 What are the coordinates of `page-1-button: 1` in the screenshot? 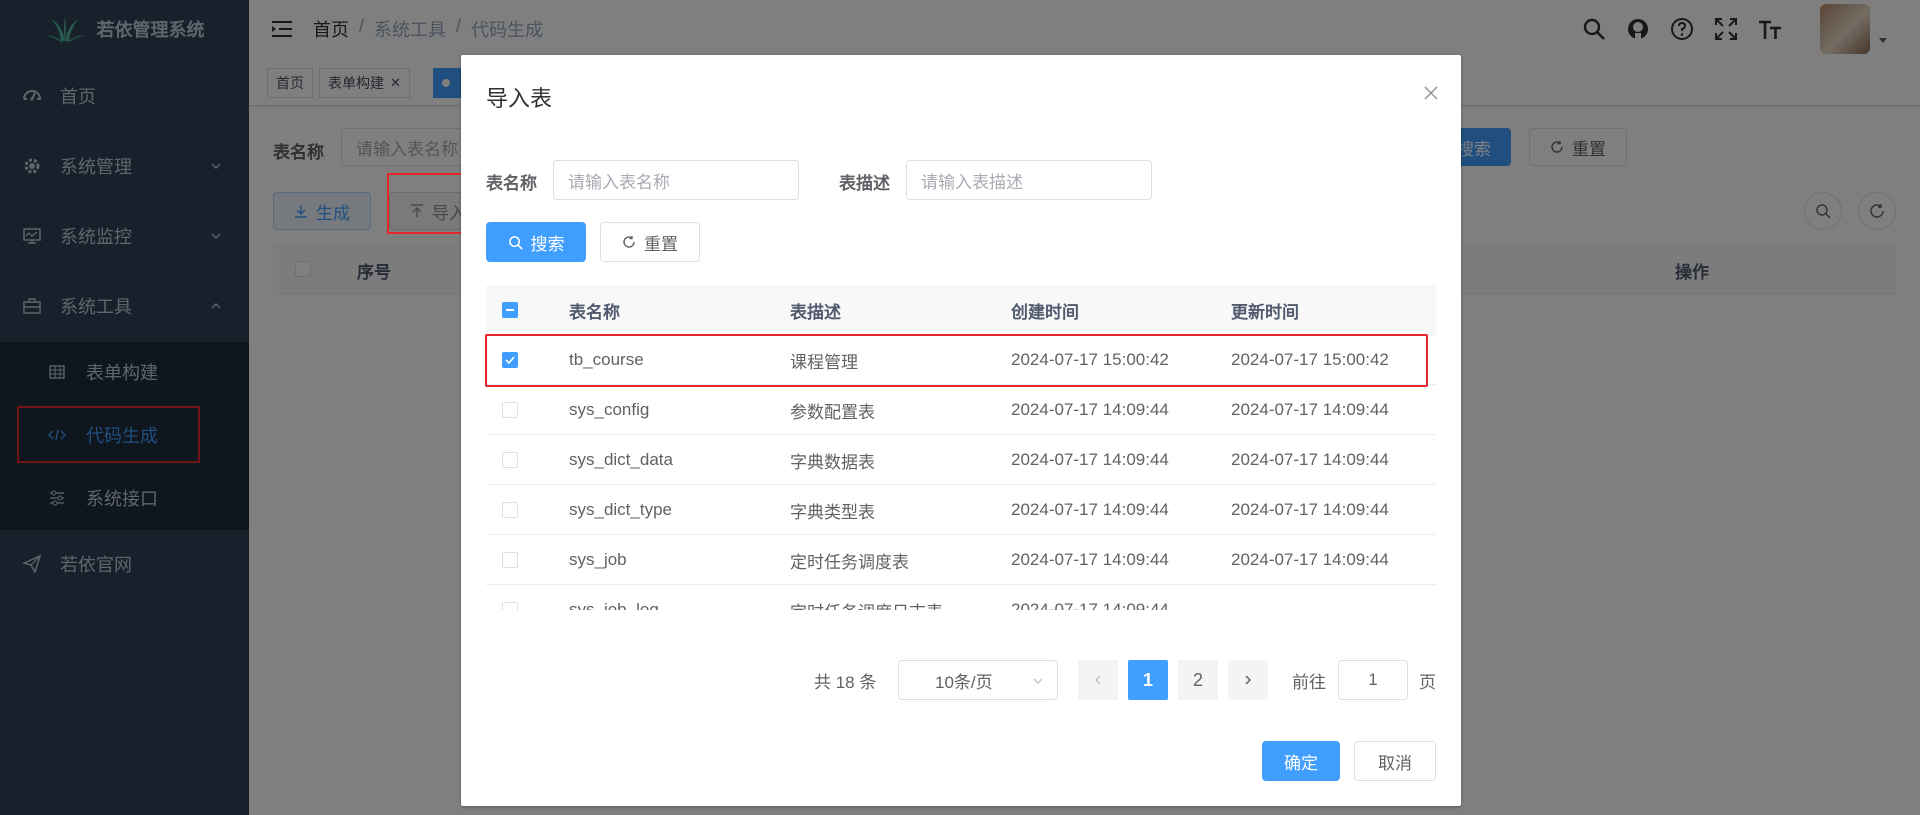 It's located at (1148, 680).